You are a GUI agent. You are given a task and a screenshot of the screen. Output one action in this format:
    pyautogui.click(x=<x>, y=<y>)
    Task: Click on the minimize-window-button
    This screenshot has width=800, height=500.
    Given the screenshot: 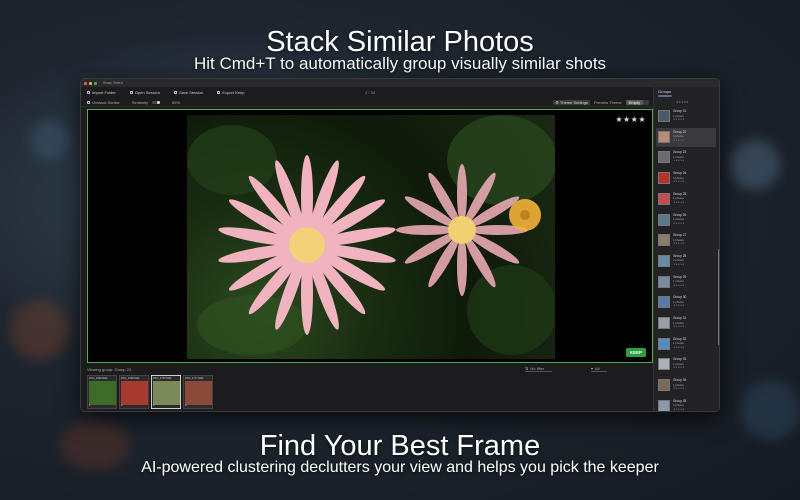 What is the action you would take?
    pyautogui.click(x=90, y=83)
    